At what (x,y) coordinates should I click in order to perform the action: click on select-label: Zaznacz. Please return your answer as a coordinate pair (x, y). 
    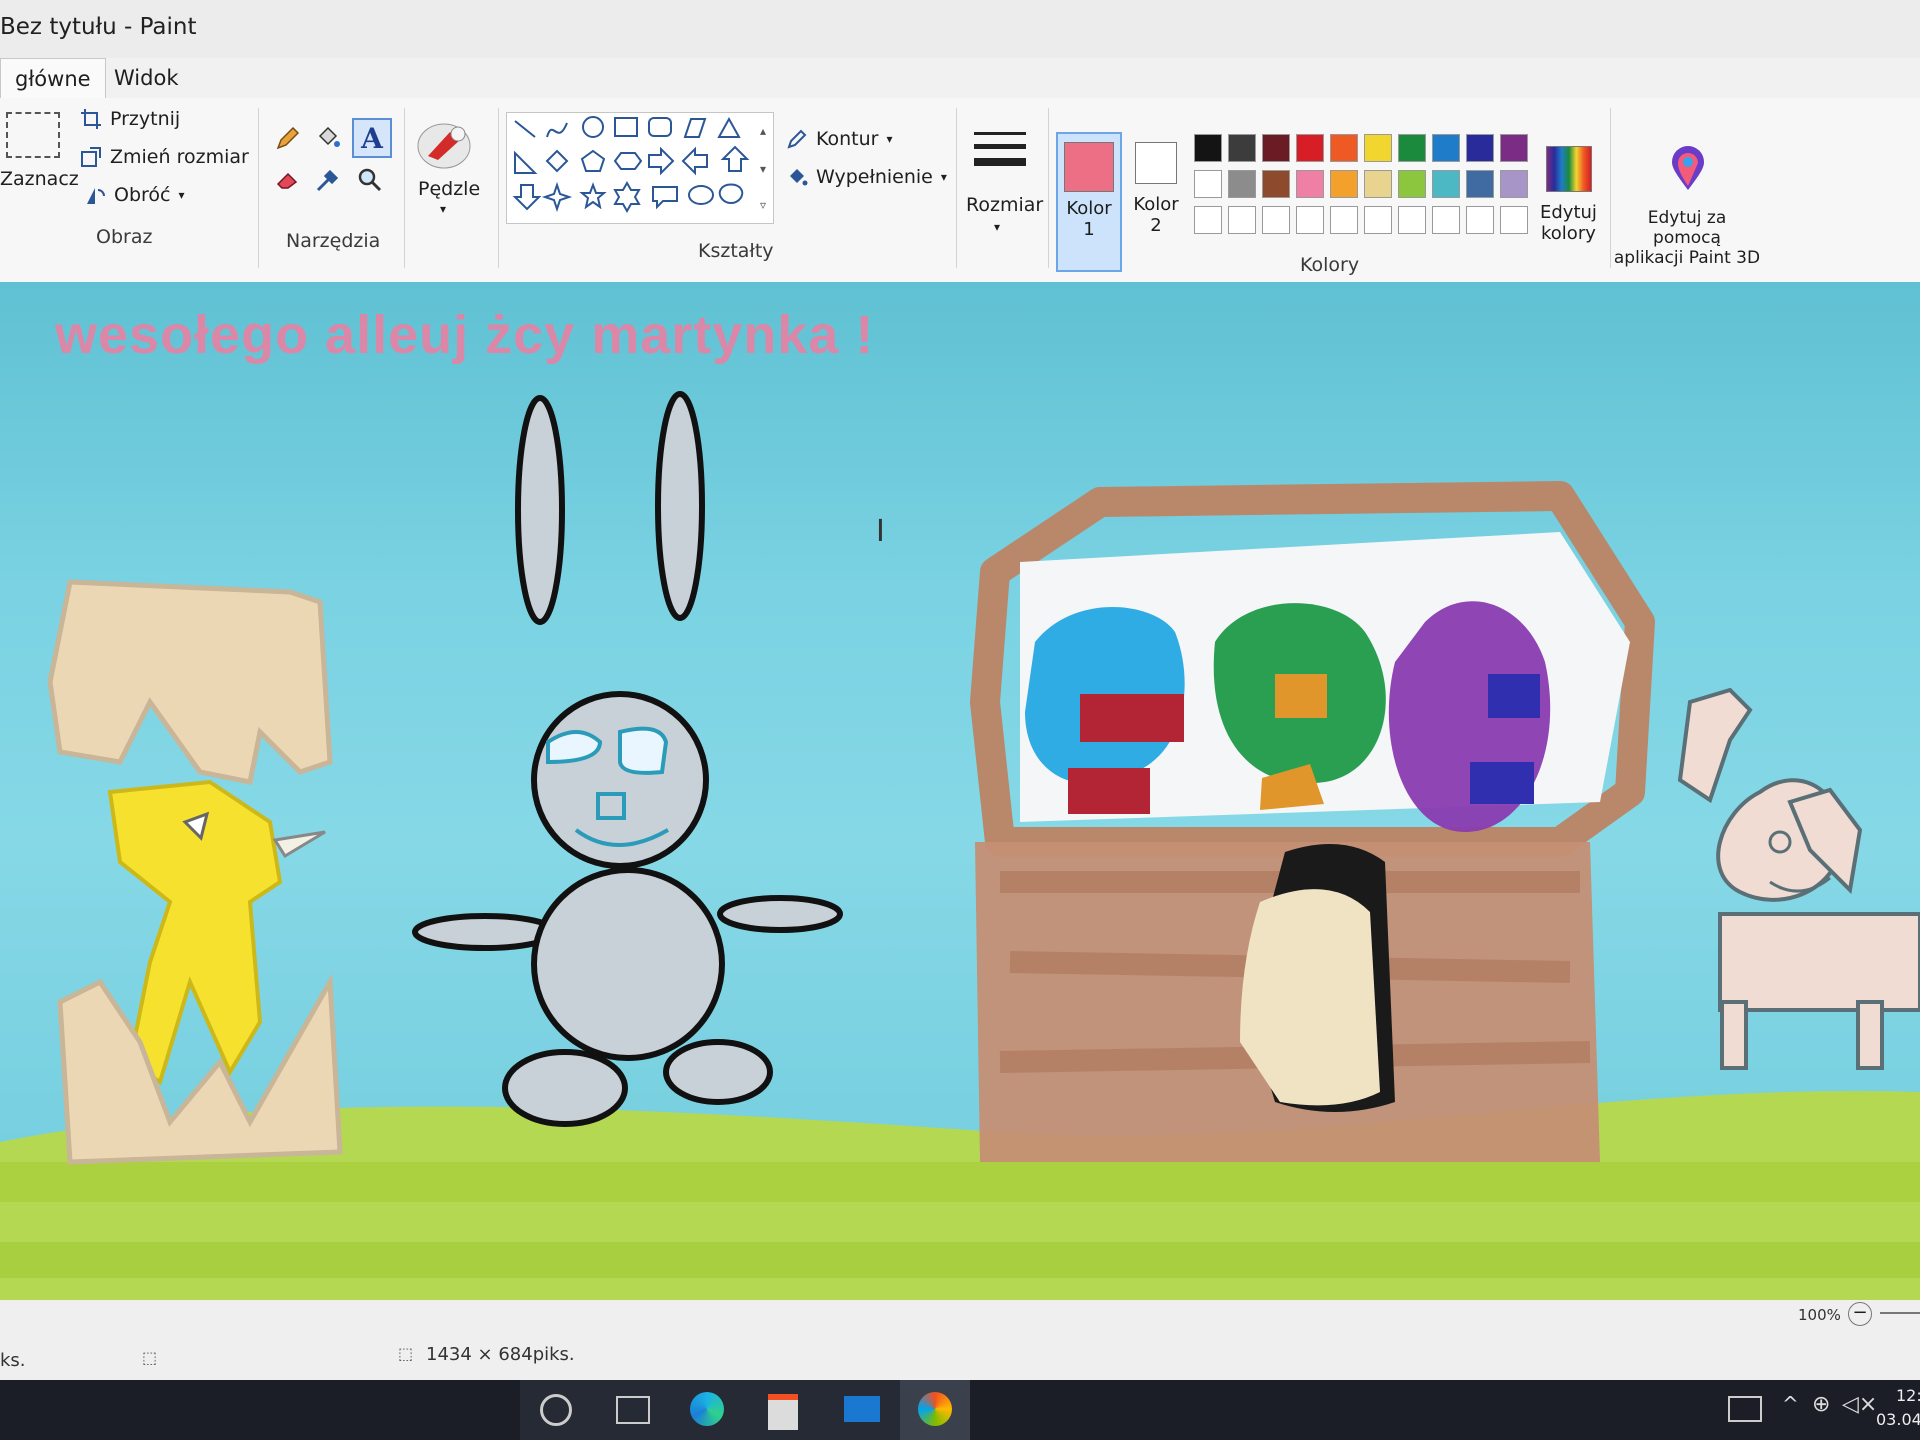
    Looking at the image, I should click on (39, 179).